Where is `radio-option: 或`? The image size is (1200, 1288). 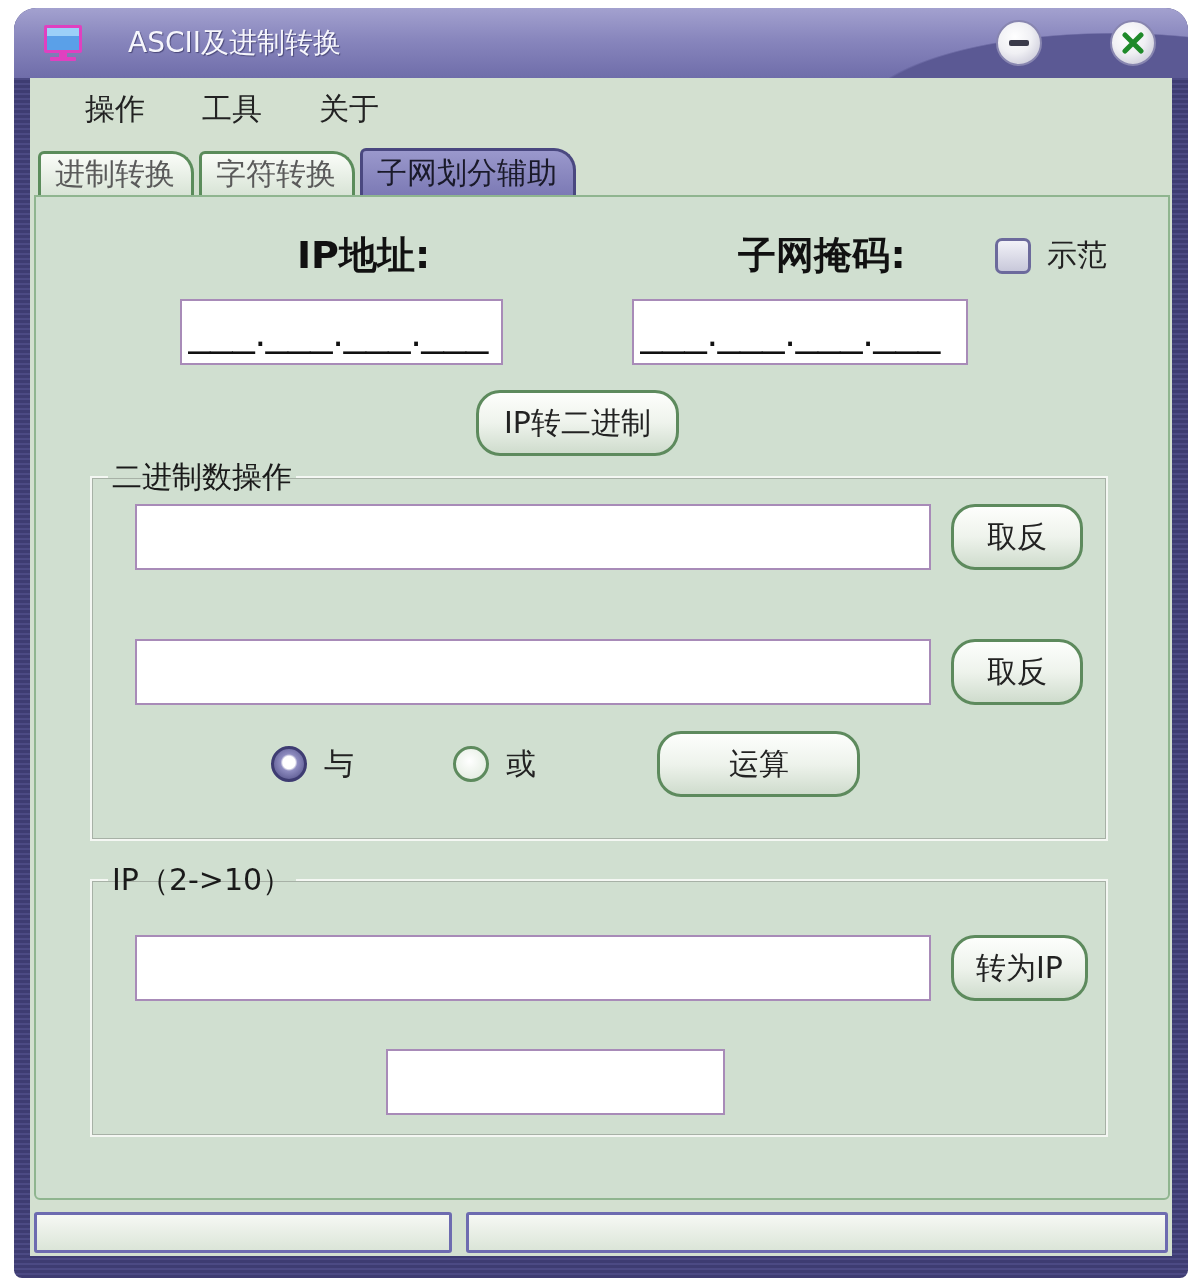 radio-option: 或 is located at coordinates (497, 764).